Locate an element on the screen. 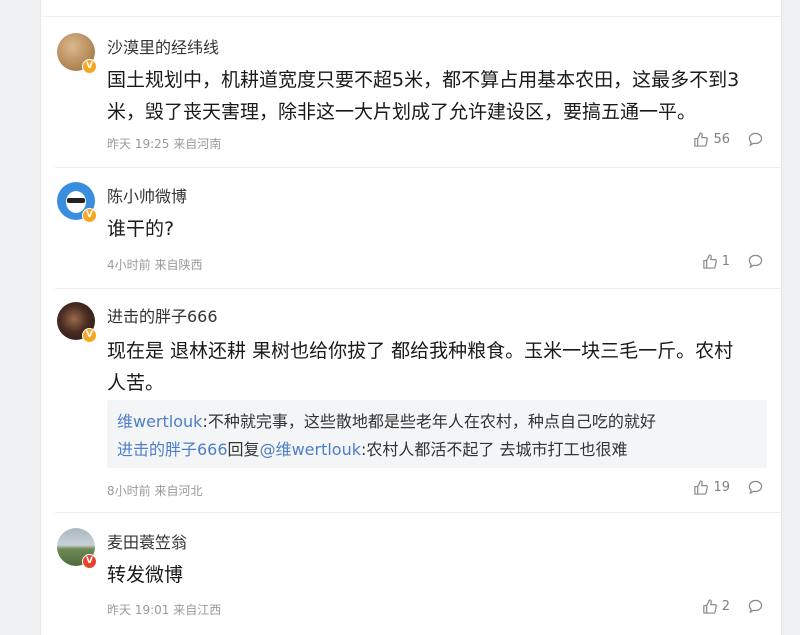 Image resolution: width=800 pixels, height=635 pixels. username: 麦田蓑笠翁 is located at coordinates (147, 541).